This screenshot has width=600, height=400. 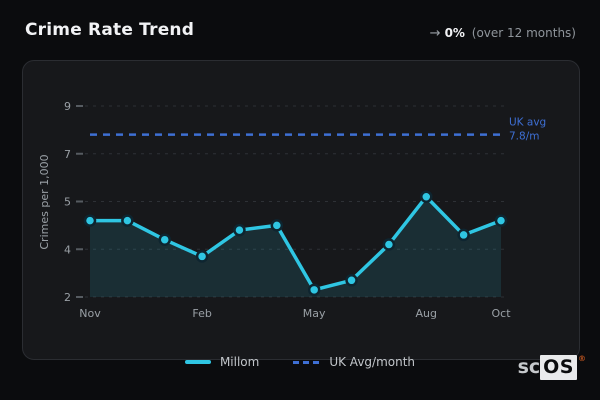 What do you see at coordinates (239, 230) in the screenshot?
I see `data-point-mar` at bounding box center [239, 230].